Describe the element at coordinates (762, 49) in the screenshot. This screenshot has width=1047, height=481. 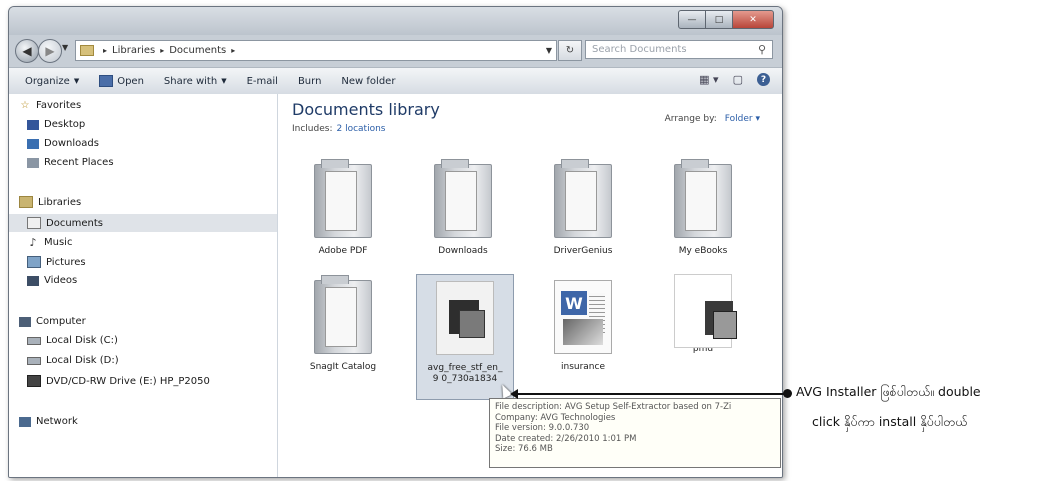
I see `search-icon: ⚲` at that location.